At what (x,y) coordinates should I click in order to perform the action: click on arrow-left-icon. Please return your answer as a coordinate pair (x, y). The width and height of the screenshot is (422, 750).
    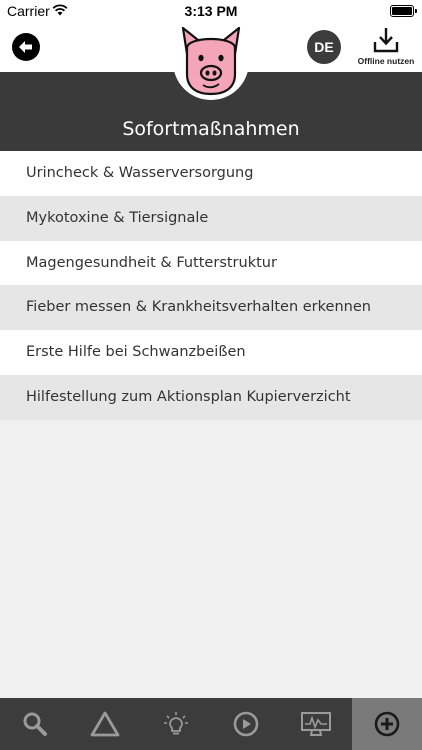
    Looking at the image, I should click on (25, 47).